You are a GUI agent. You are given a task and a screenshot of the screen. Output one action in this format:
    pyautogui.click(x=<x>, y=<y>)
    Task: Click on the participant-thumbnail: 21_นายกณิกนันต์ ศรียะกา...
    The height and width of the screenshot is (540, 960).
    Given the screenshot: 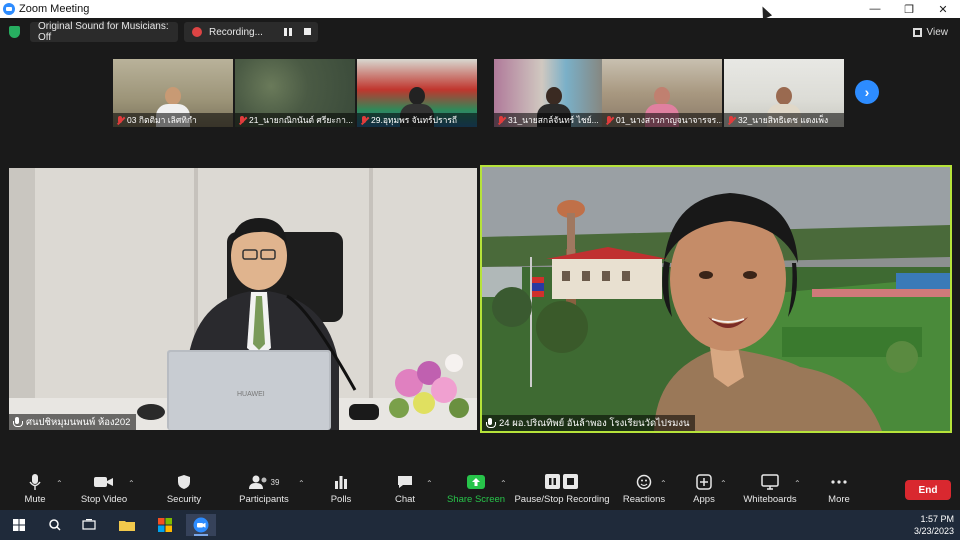 What is the action you would take?
    pyautogui.click(x=295, y=93)
    